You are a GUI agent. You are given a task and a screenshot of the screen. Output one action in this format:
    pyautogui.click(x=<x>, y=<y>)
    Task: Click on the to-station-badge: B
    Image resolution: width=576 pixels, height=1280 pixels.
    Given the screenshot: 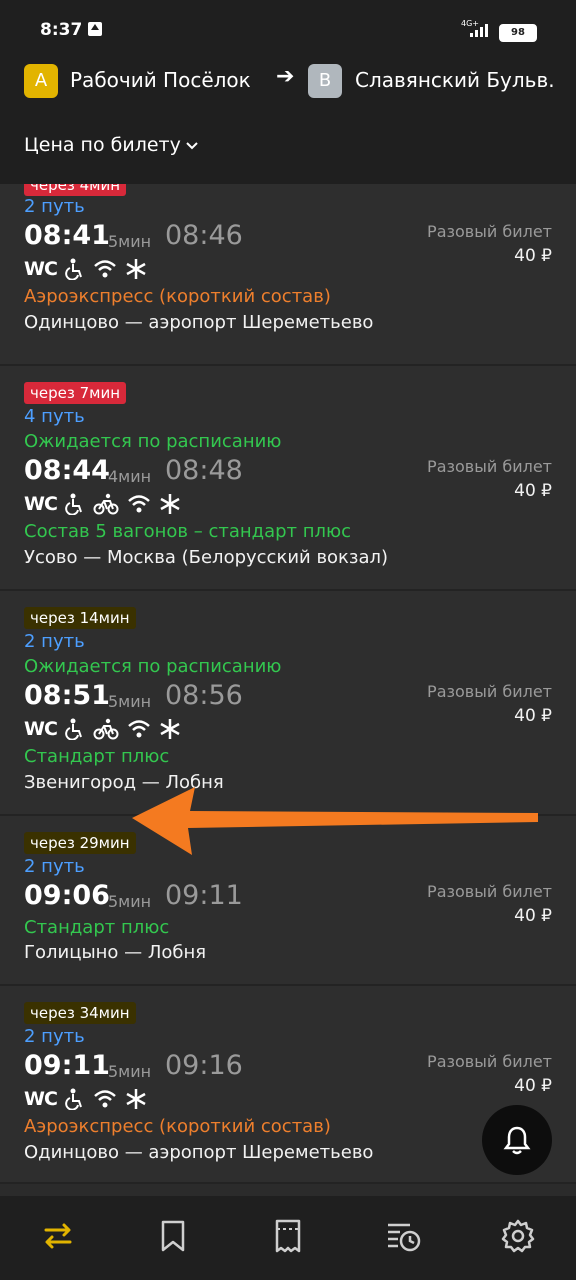 What is the action you would take?
    pyautogui.click(x=325, y=81)
    